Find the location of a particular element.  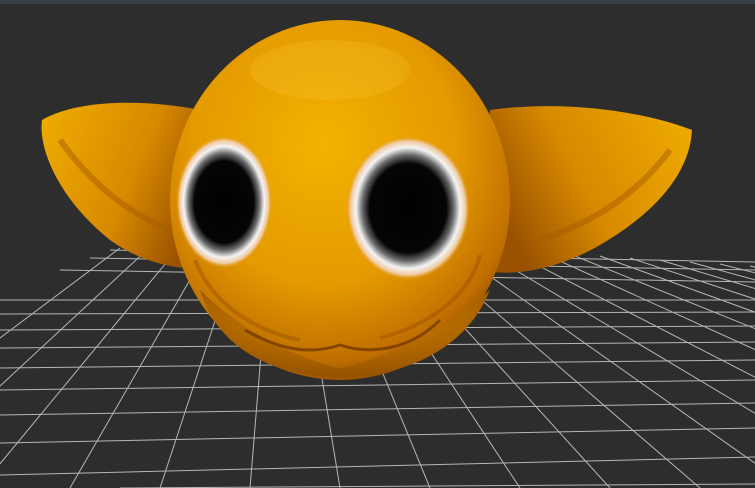

right-ear is located at coordinates (586, 189).